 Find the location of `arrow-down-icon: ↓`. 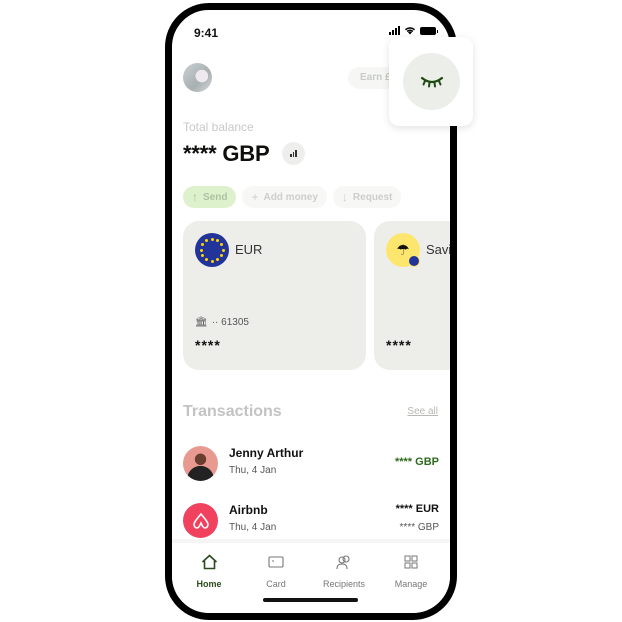

arrow-down-icon: ↓ is located at coordinates (344, 197).